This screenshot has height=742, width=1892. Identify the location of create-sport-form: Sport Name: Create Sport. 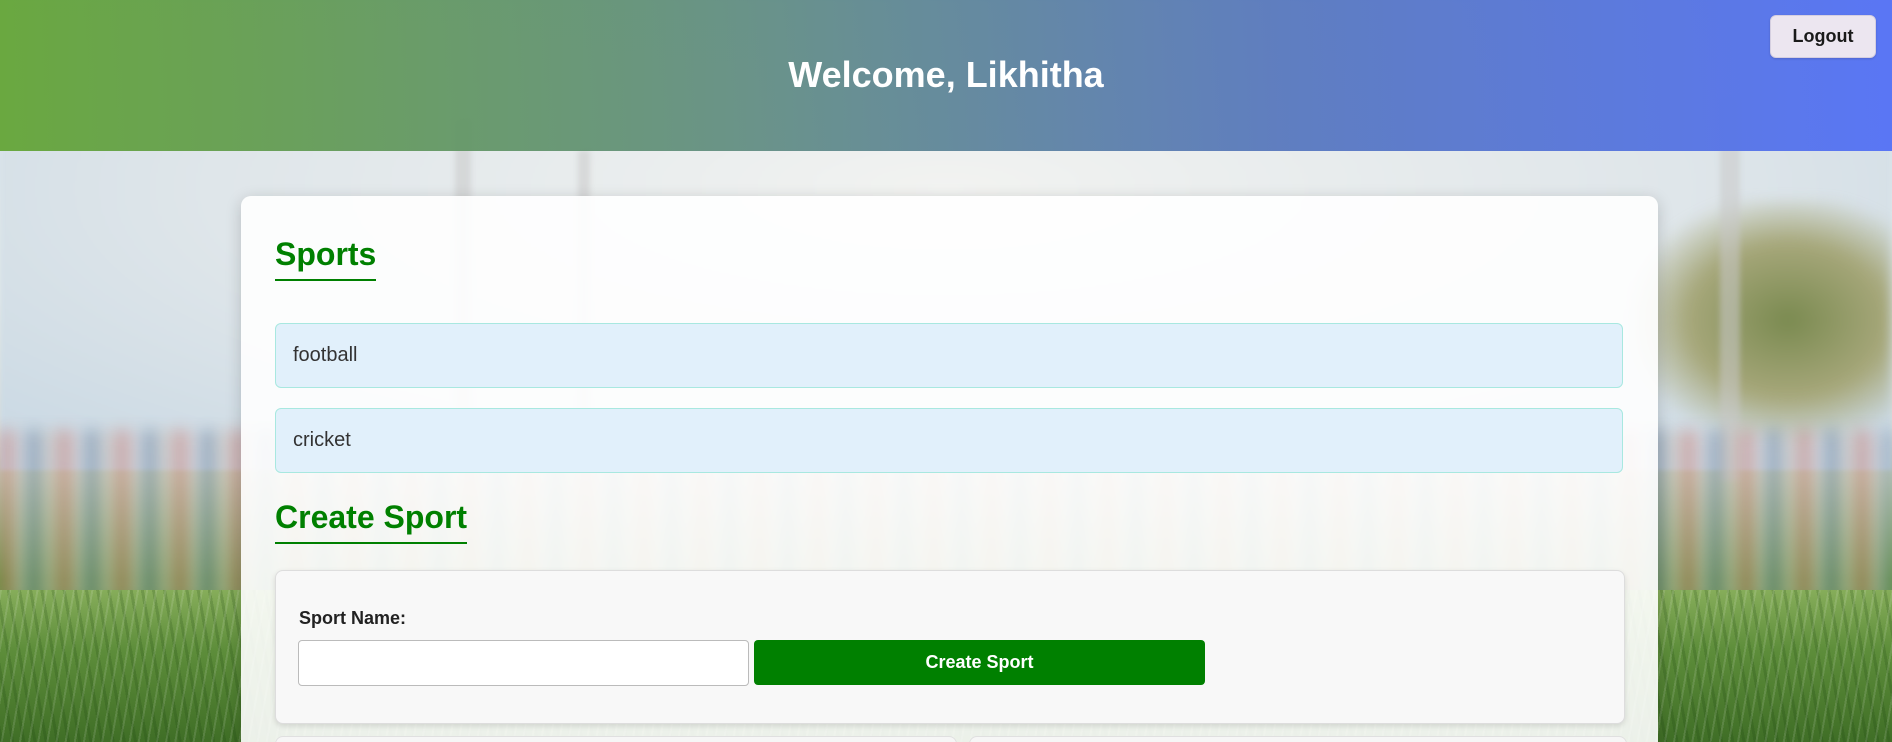
(950, 647).